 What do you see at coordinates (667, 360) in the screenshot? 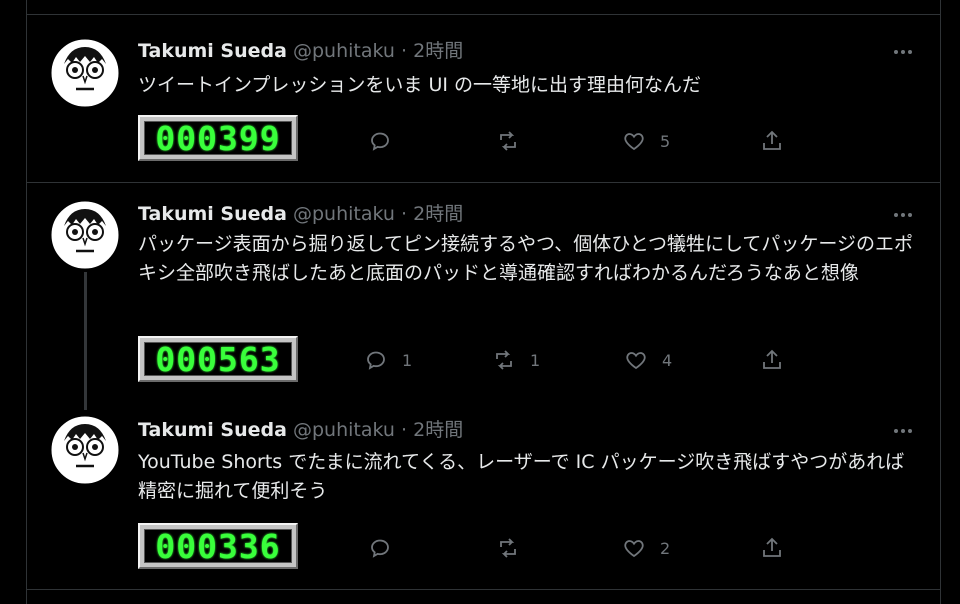
I see `like-count: 4` at bounding box center [667, 360].